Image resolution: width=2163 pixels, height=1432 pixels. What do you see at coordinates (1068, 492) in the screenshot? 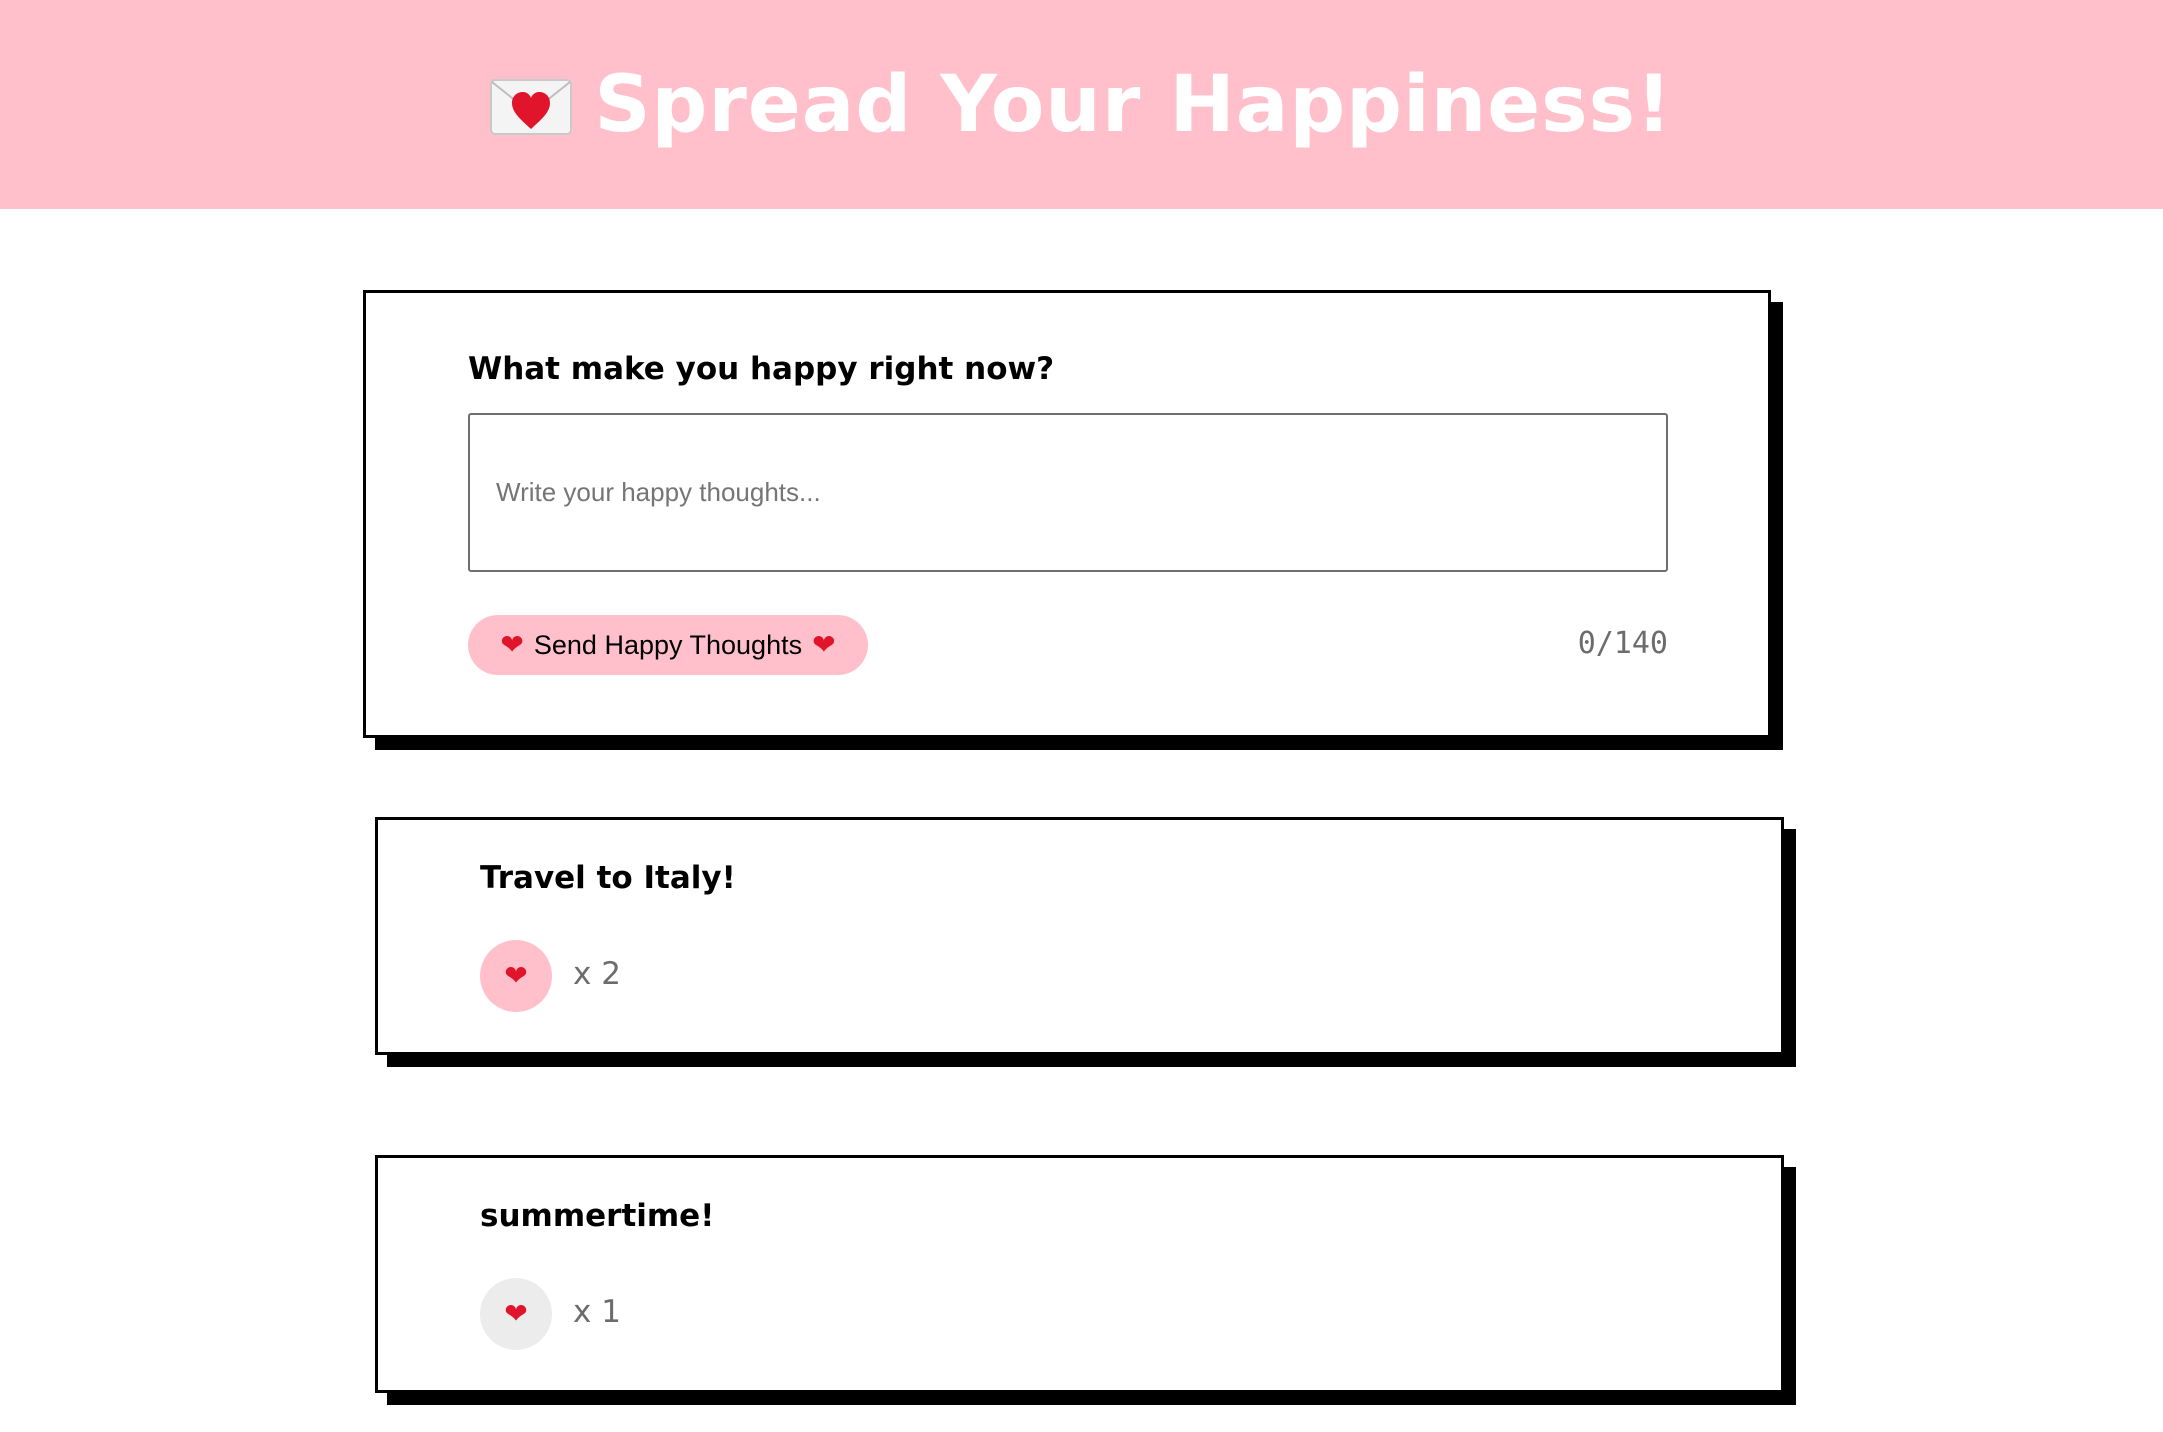
I see `thought-input` at bounding box center [1068, 492].